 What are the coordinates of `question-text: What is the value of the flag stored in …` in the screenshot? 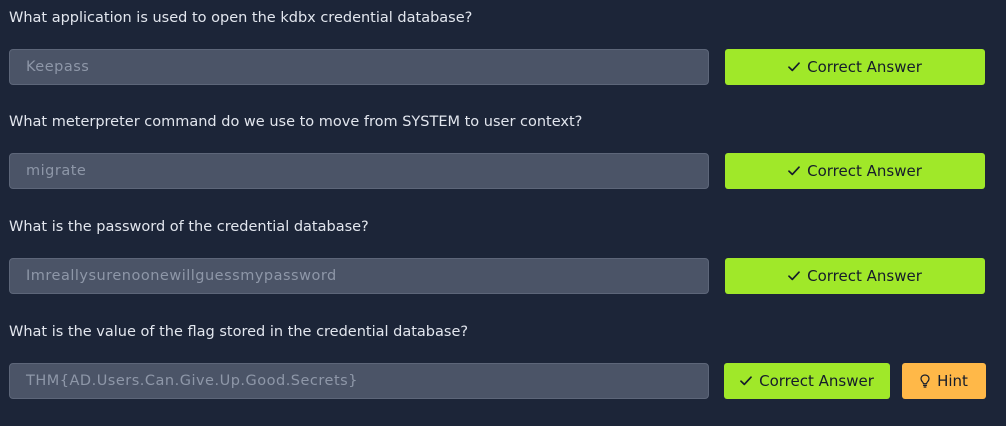 It's located at (239, 332).